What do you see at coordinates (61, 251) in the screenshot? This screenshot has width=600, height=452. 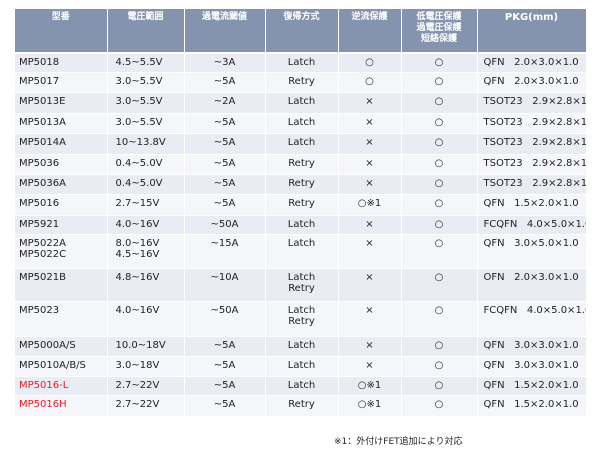 I see `cell-model: MP5022A MP5022C` at bounding box center [61, 251].